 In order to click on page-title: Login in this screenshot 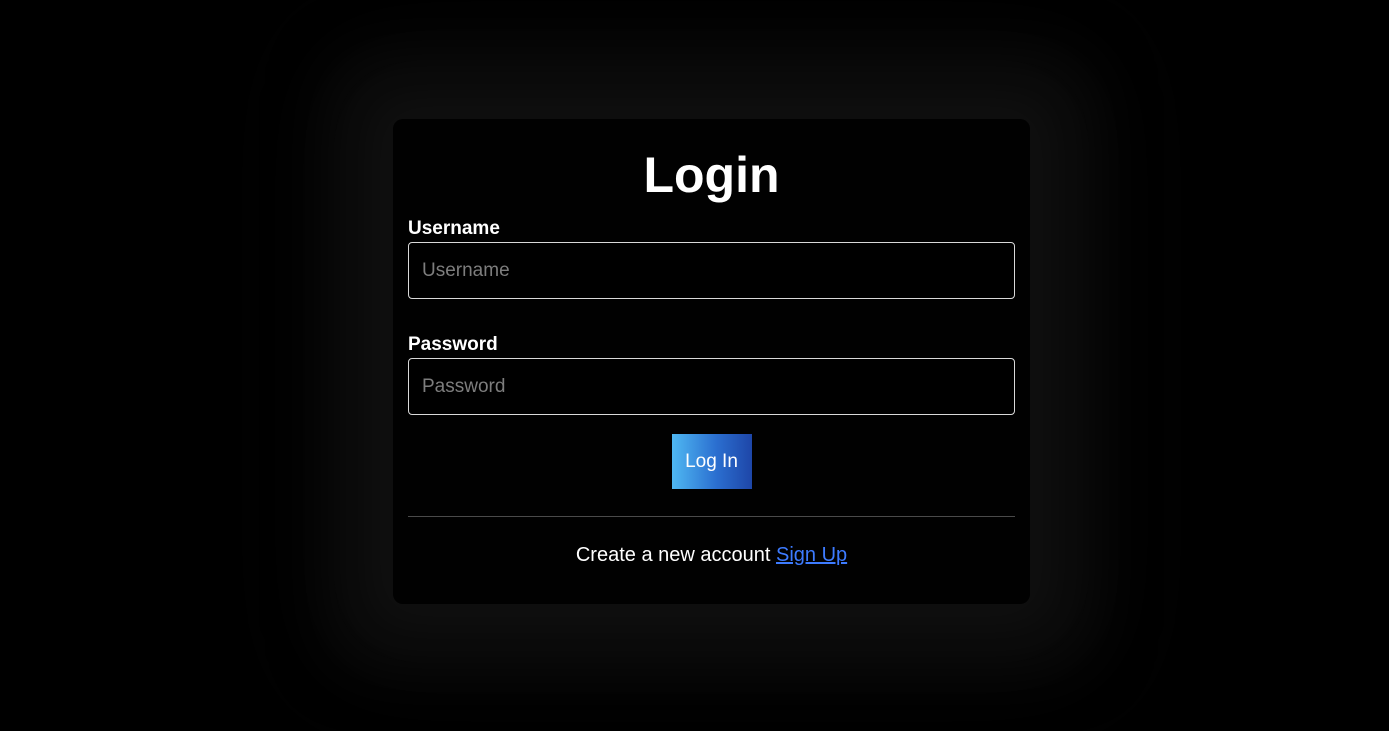, I will do `click(711, 175)`.